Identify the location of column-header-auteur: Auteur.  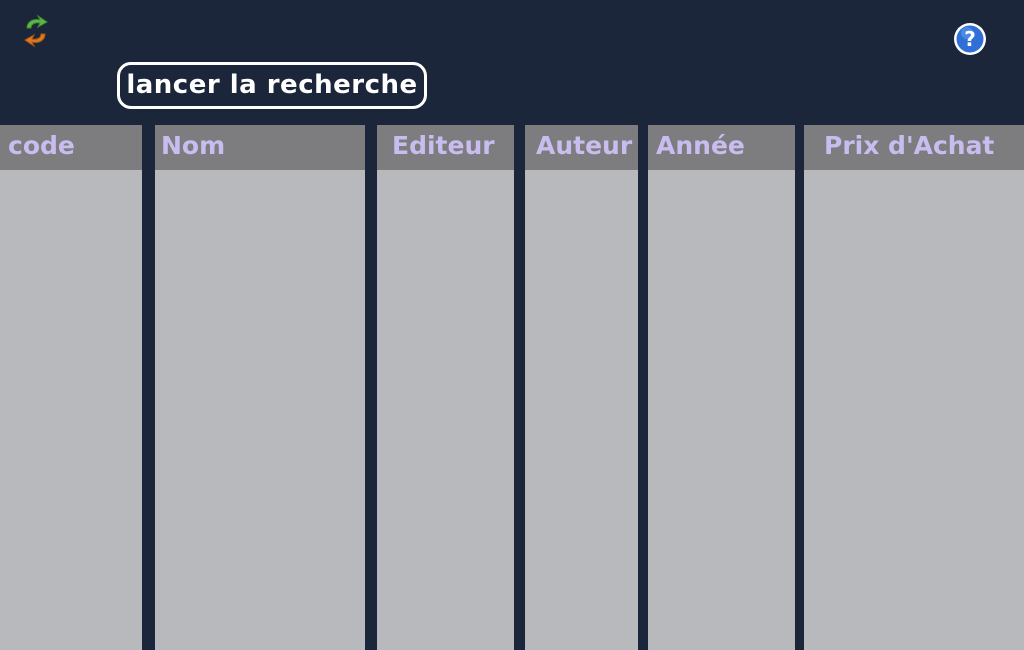
(581, 147).